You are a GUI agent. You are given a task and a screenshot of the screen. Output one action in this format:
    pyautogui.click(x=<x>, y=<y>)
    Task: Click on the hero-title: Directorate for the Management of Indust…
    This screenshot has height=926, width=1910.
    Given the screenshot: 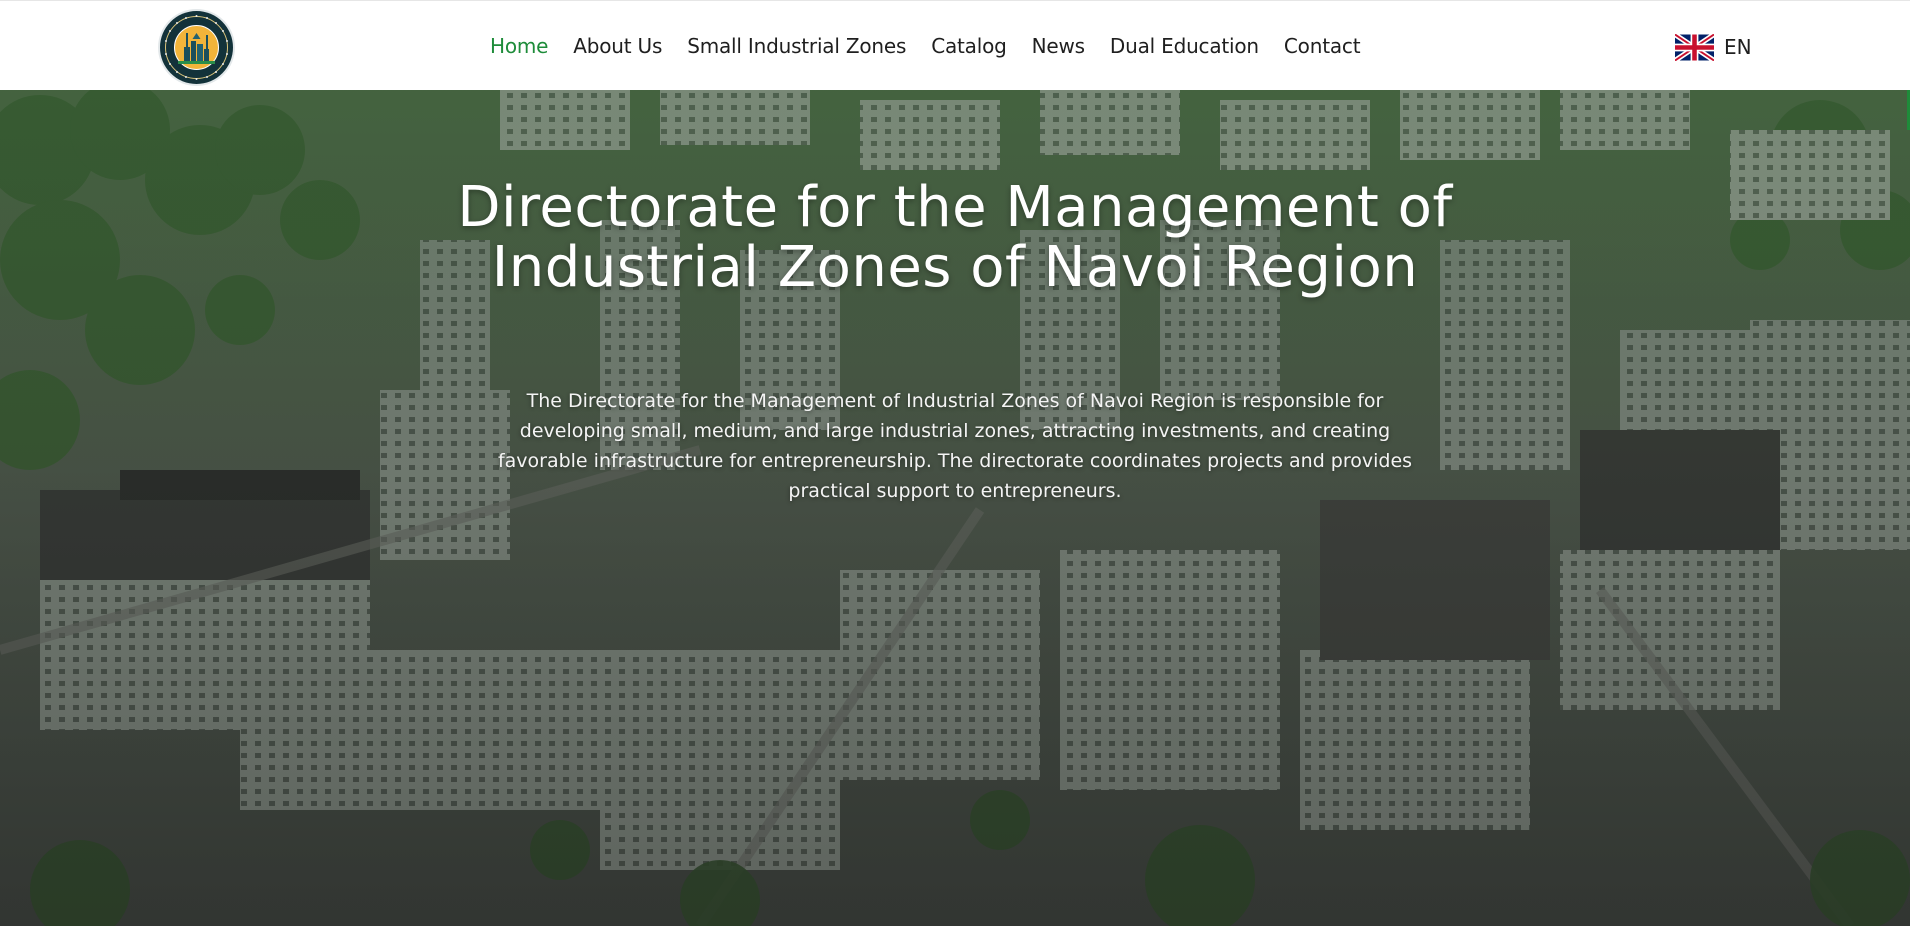 What is the action you would take?
    pyautogui.click(x=955, y=237)
    